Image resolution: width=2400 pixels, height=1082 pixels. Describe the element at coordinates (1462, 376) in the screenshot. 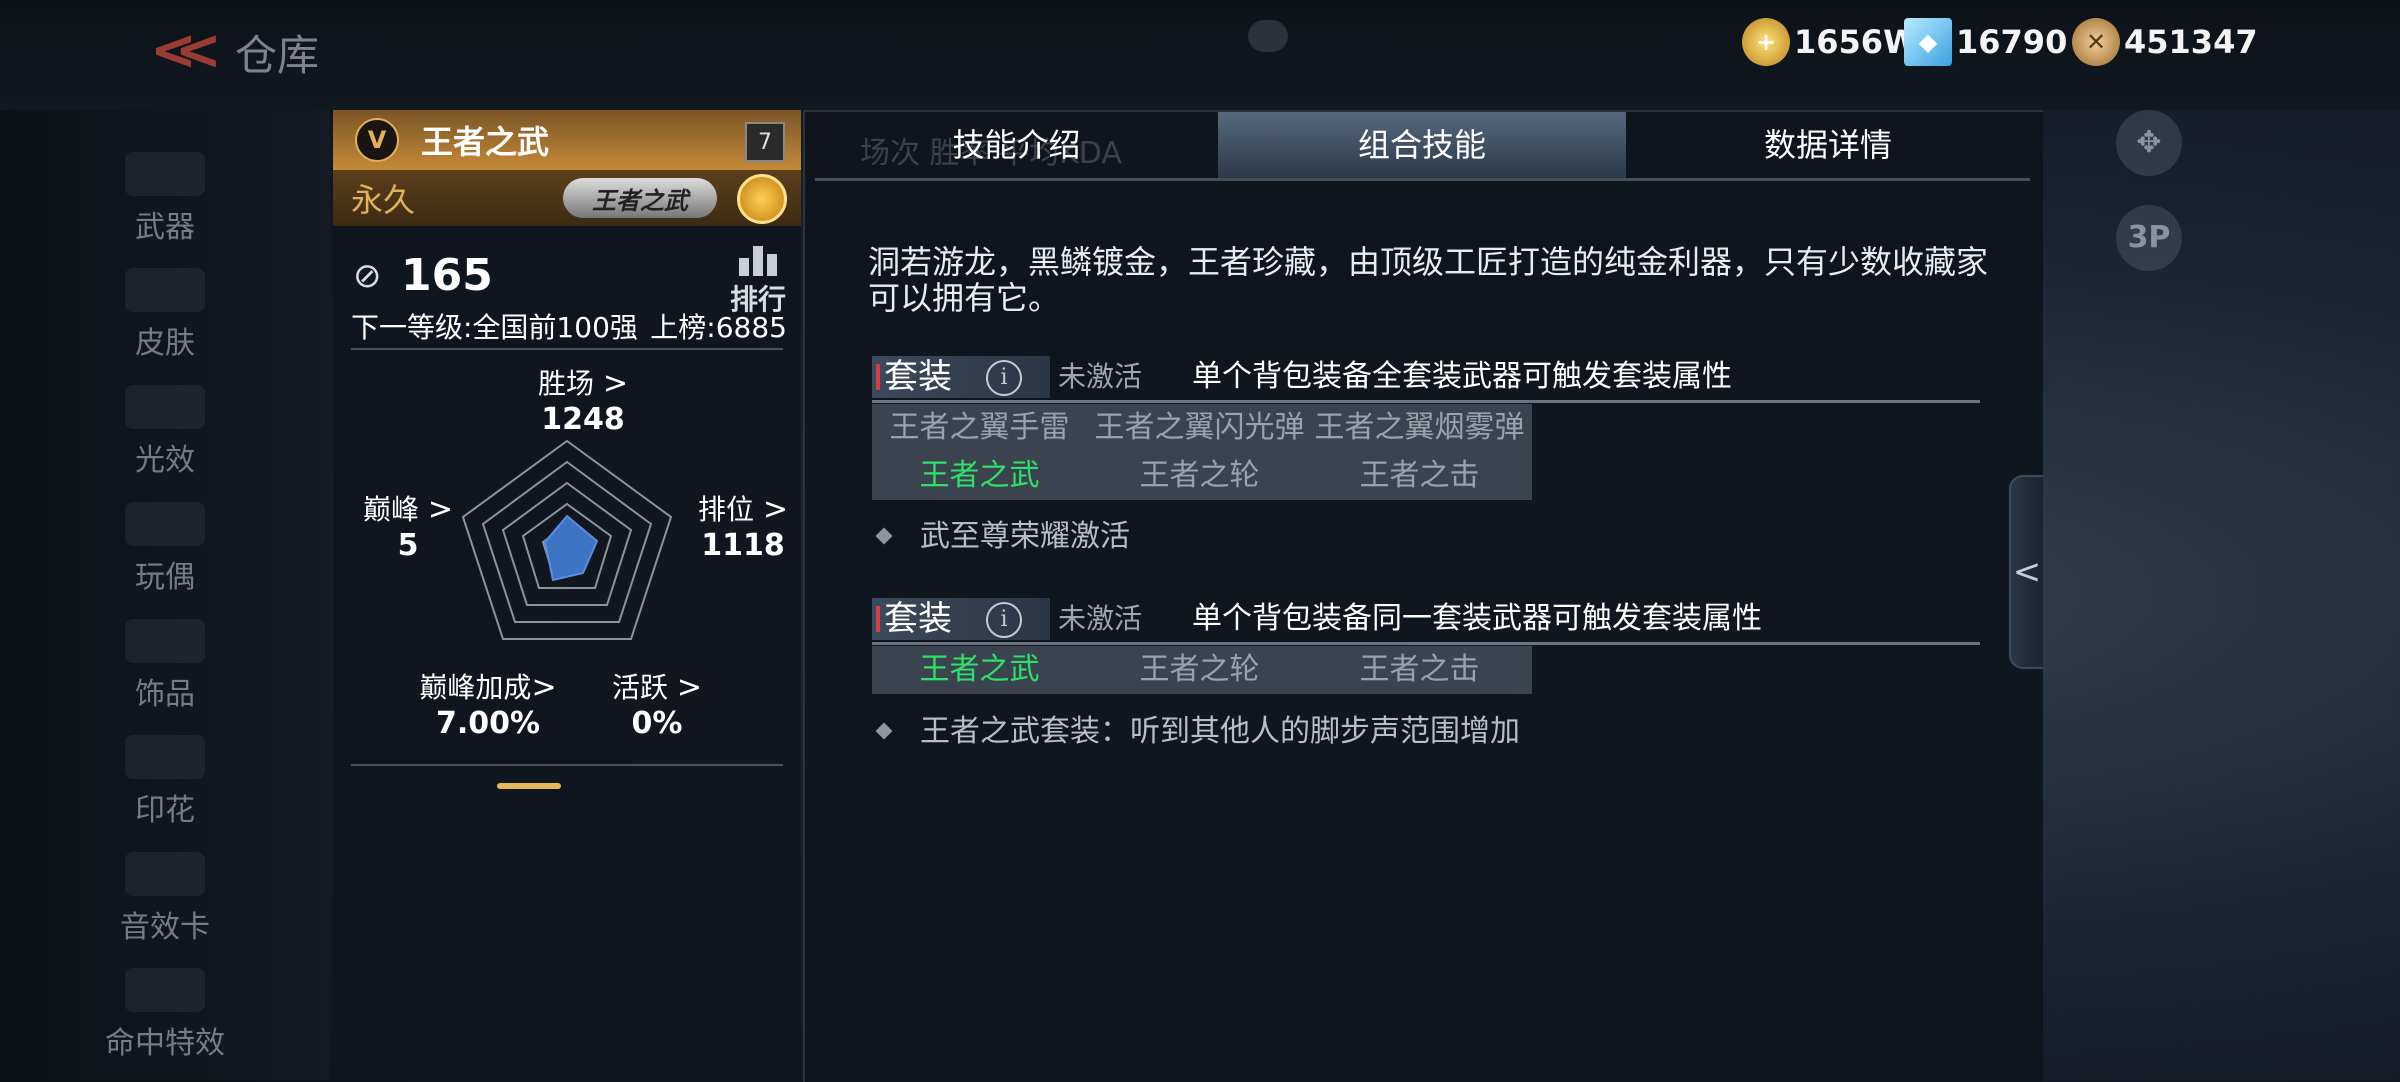

I see `suit-rule: 单个背包装备全套装武器可触发套装属性` at that location.